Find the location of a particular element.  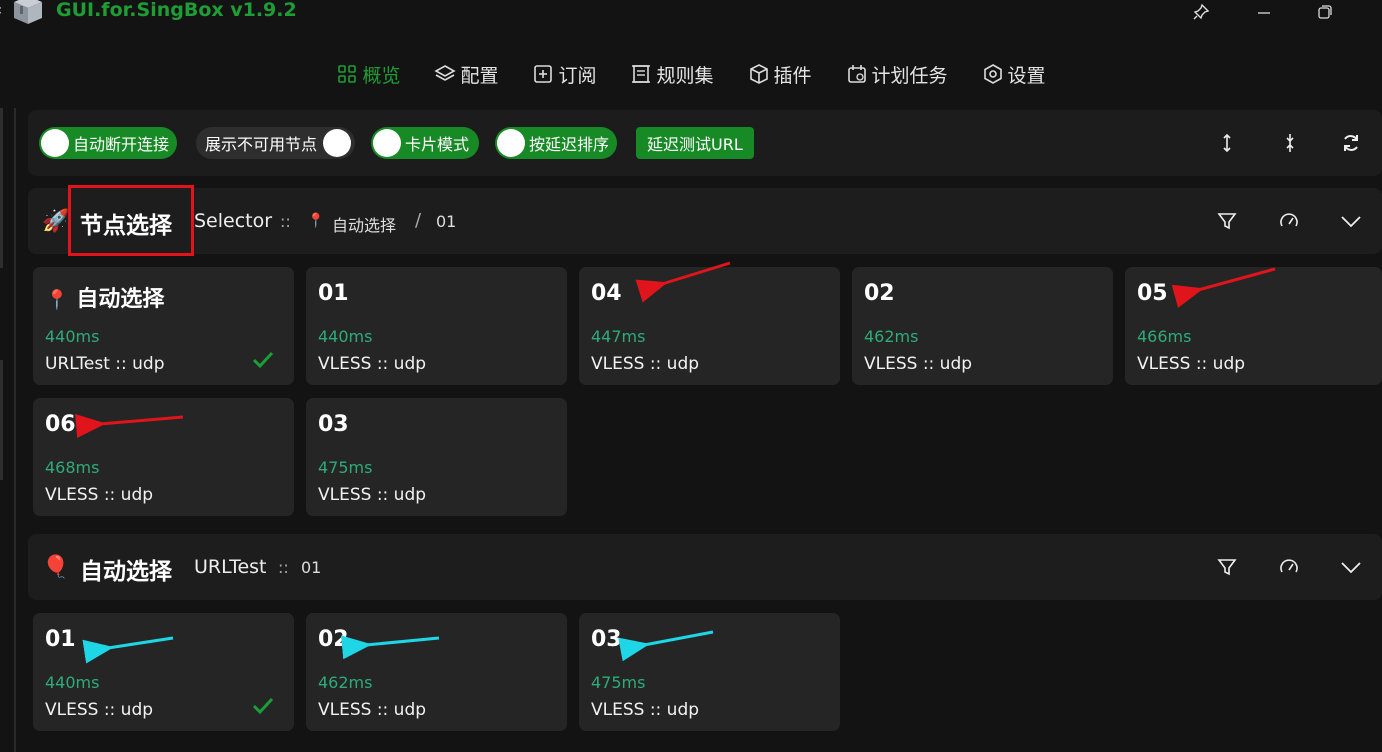

pin-icon is located at coordinates (1201, 12).